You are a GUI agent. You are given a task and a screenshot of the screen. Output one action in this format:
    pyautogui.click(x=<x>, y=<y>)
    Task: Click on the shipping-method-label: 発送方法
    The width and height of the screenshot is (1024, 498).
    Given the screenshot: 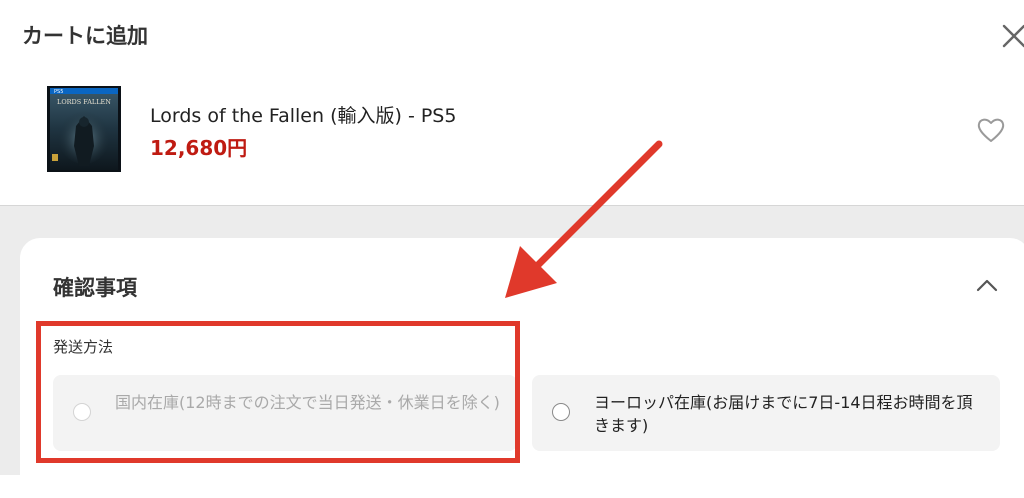 What is the action you would take?
    pyautogui.click(x=83, y=347)
    